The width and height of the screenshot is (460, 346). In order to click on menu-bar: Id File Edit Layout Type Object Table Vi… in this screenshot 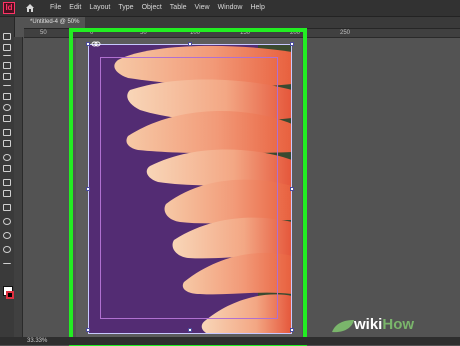, I will do `click(230, 8)`.